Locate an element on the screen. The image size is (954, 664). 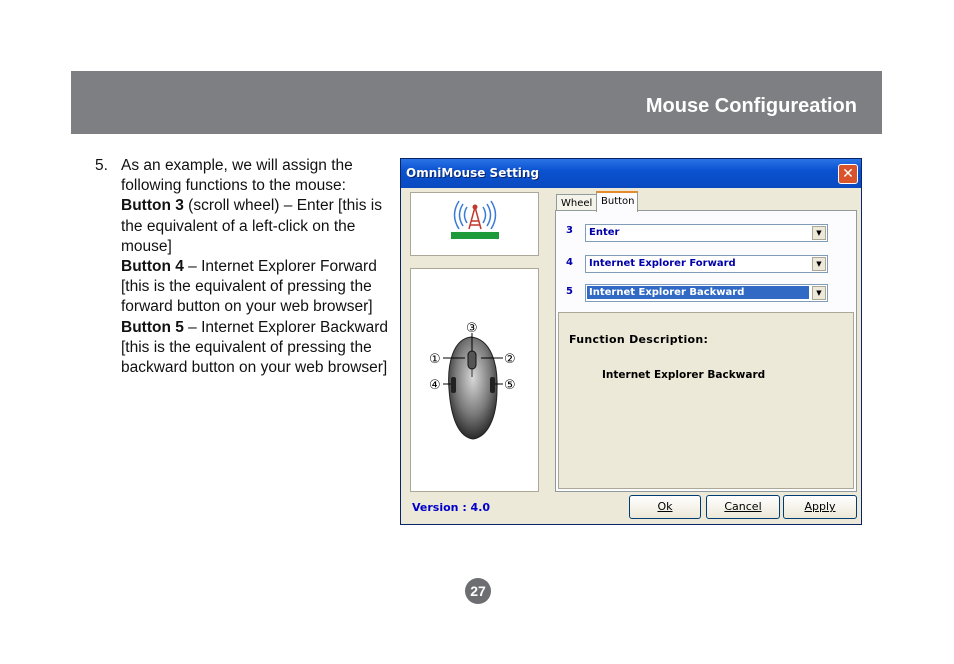
button5-value: Internet Explorer Backward is located at coordinates (698, 292).